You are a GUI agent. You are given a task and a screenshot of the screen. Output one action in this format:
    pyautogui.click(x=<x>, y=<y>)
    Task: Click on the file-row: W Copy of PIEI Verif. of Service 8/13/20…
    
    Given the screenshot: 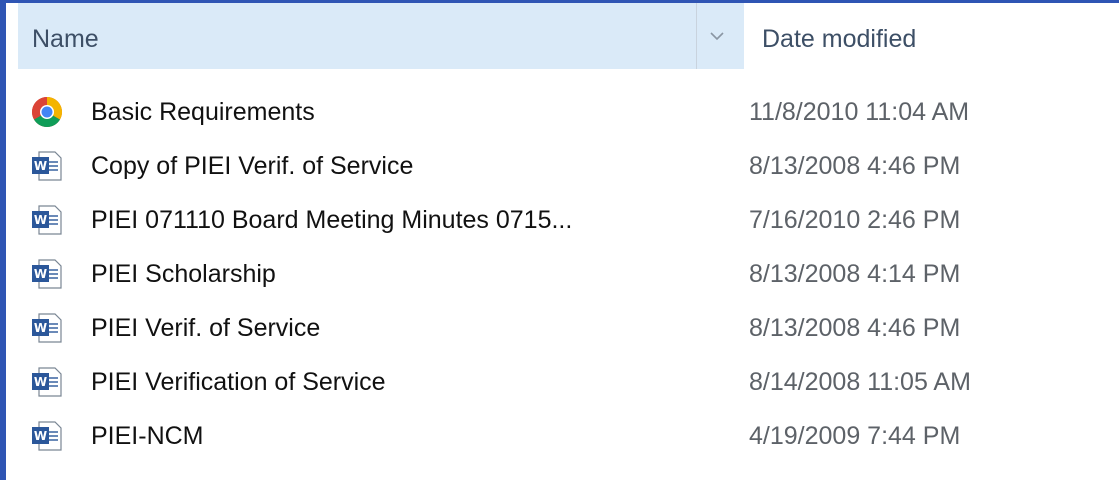 What is the action you would take?
    pyautogui.click(x=562, y=166)
    